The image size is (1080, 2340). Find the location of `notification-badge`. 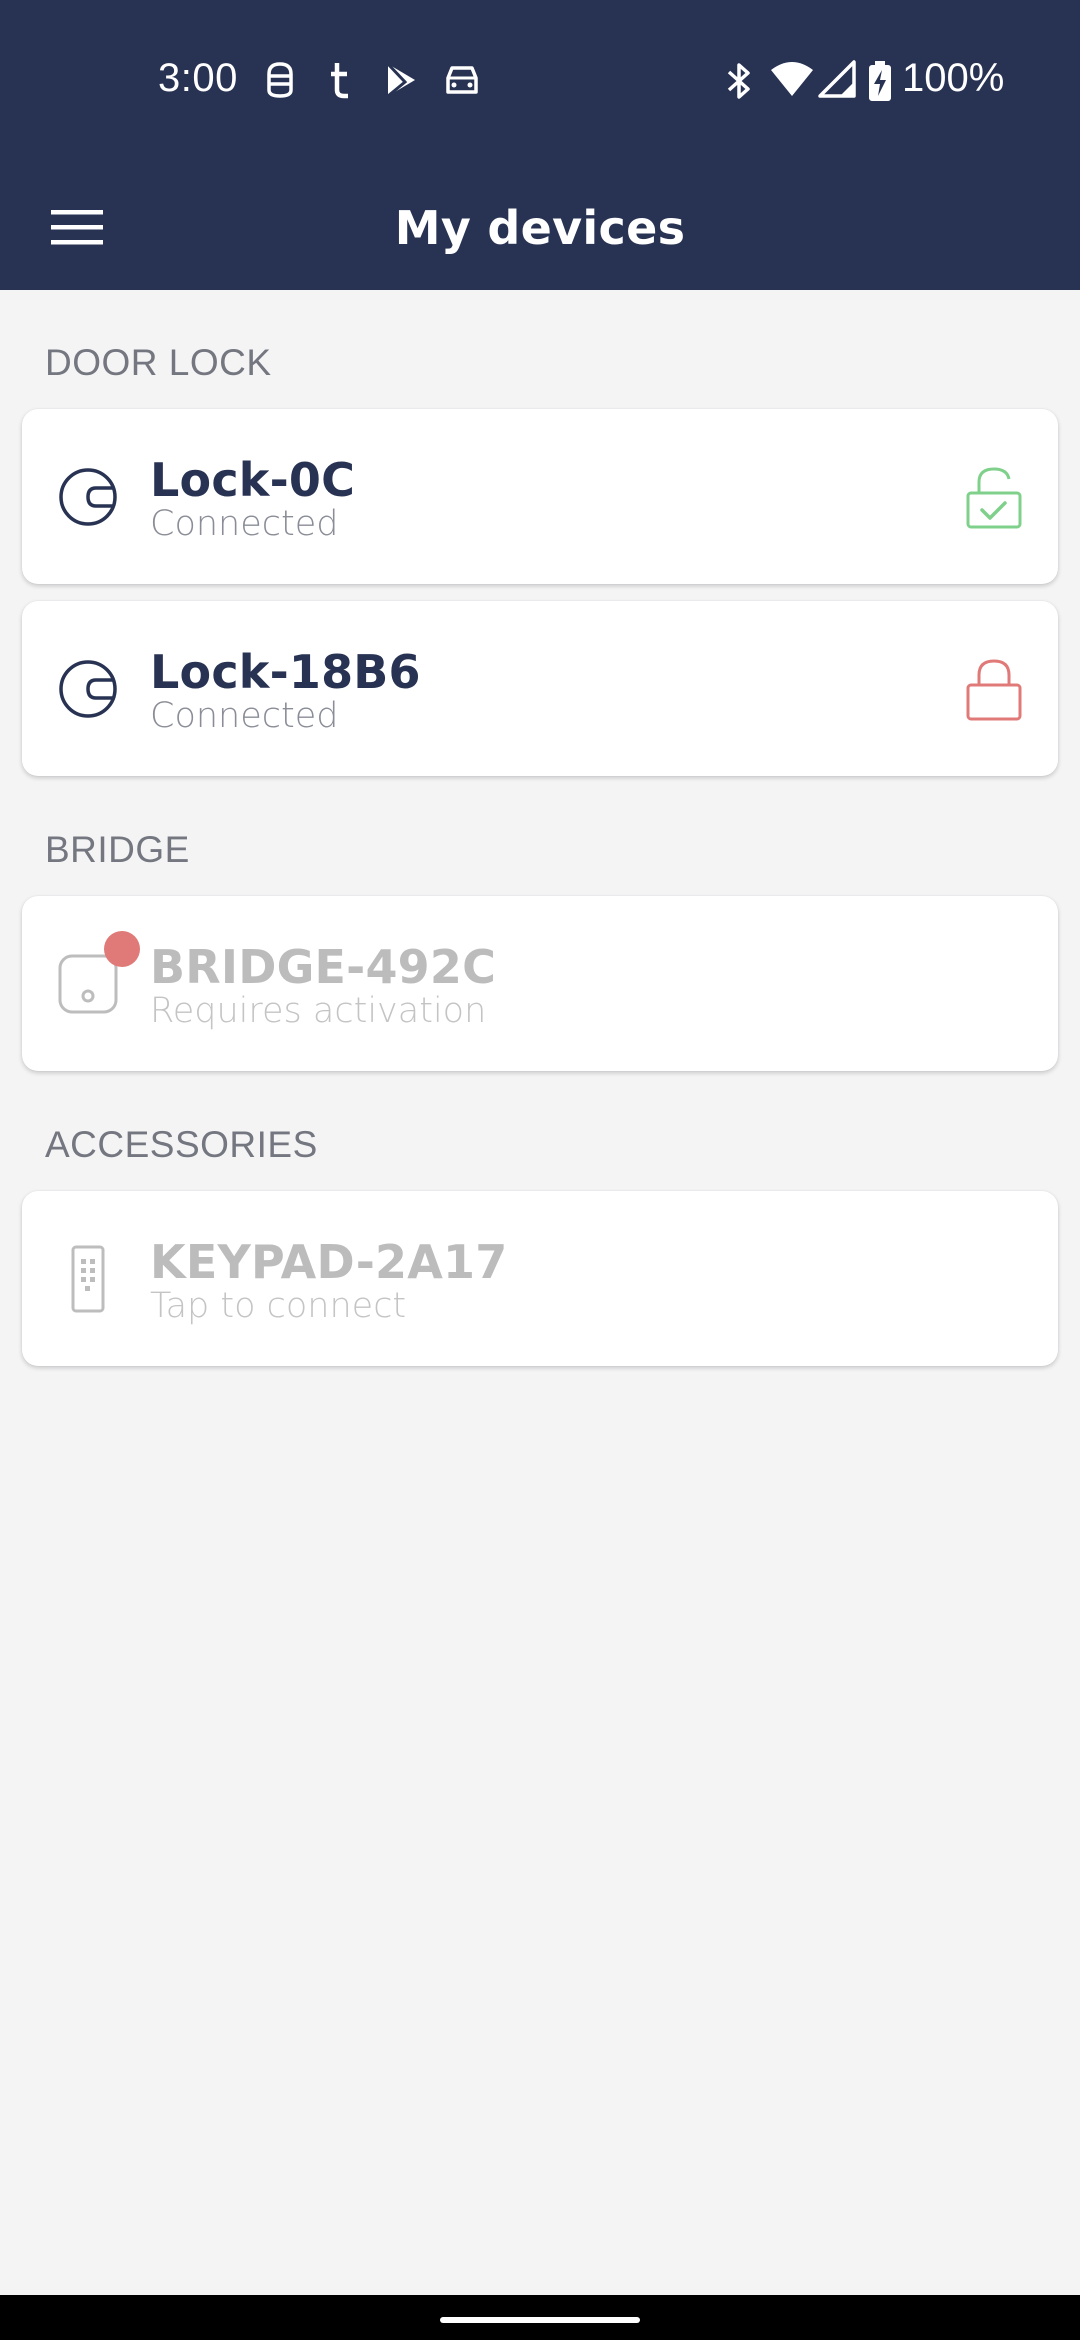

notification-badge is located at coordinates (122, 949).